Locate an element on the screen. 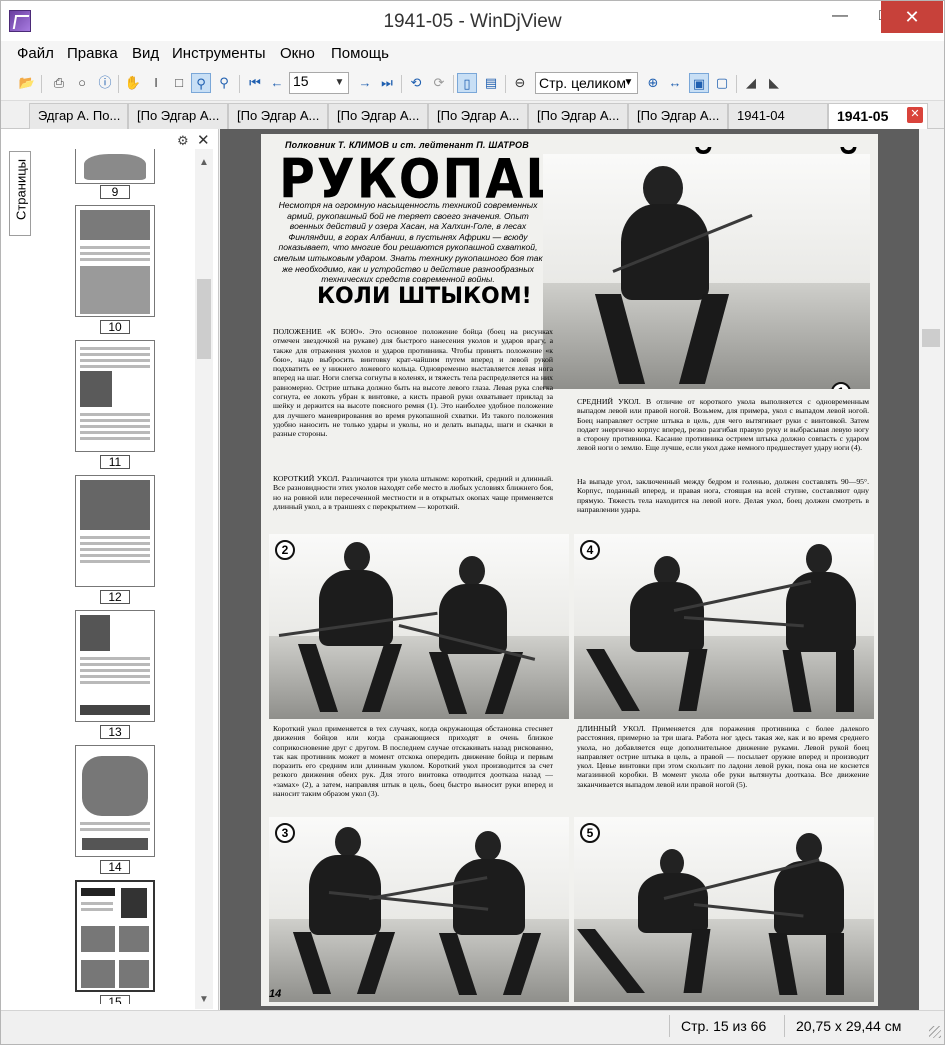 The width and height of the screenshot is (945, 1045). open-folder-icon: 📂 is located at coordinates (27, 83).